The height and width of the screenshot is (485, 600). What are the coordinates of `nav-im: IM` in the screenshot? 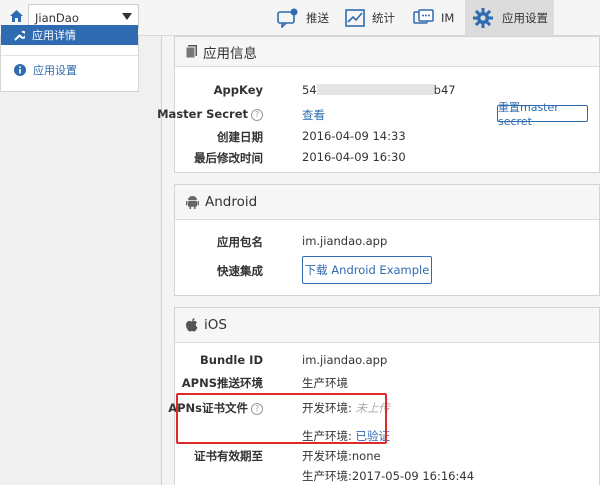 It's located at (433, 18).